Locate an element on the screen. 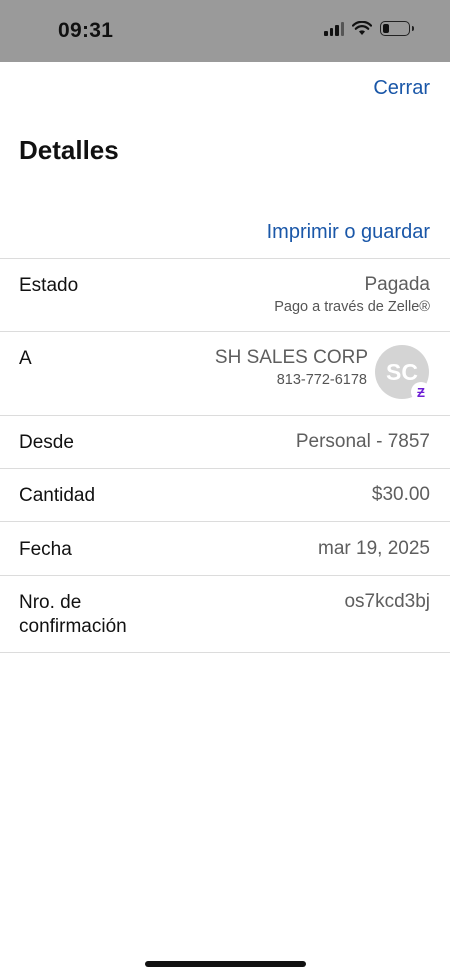  from-label: Desde is located at coordinates (46, 442).